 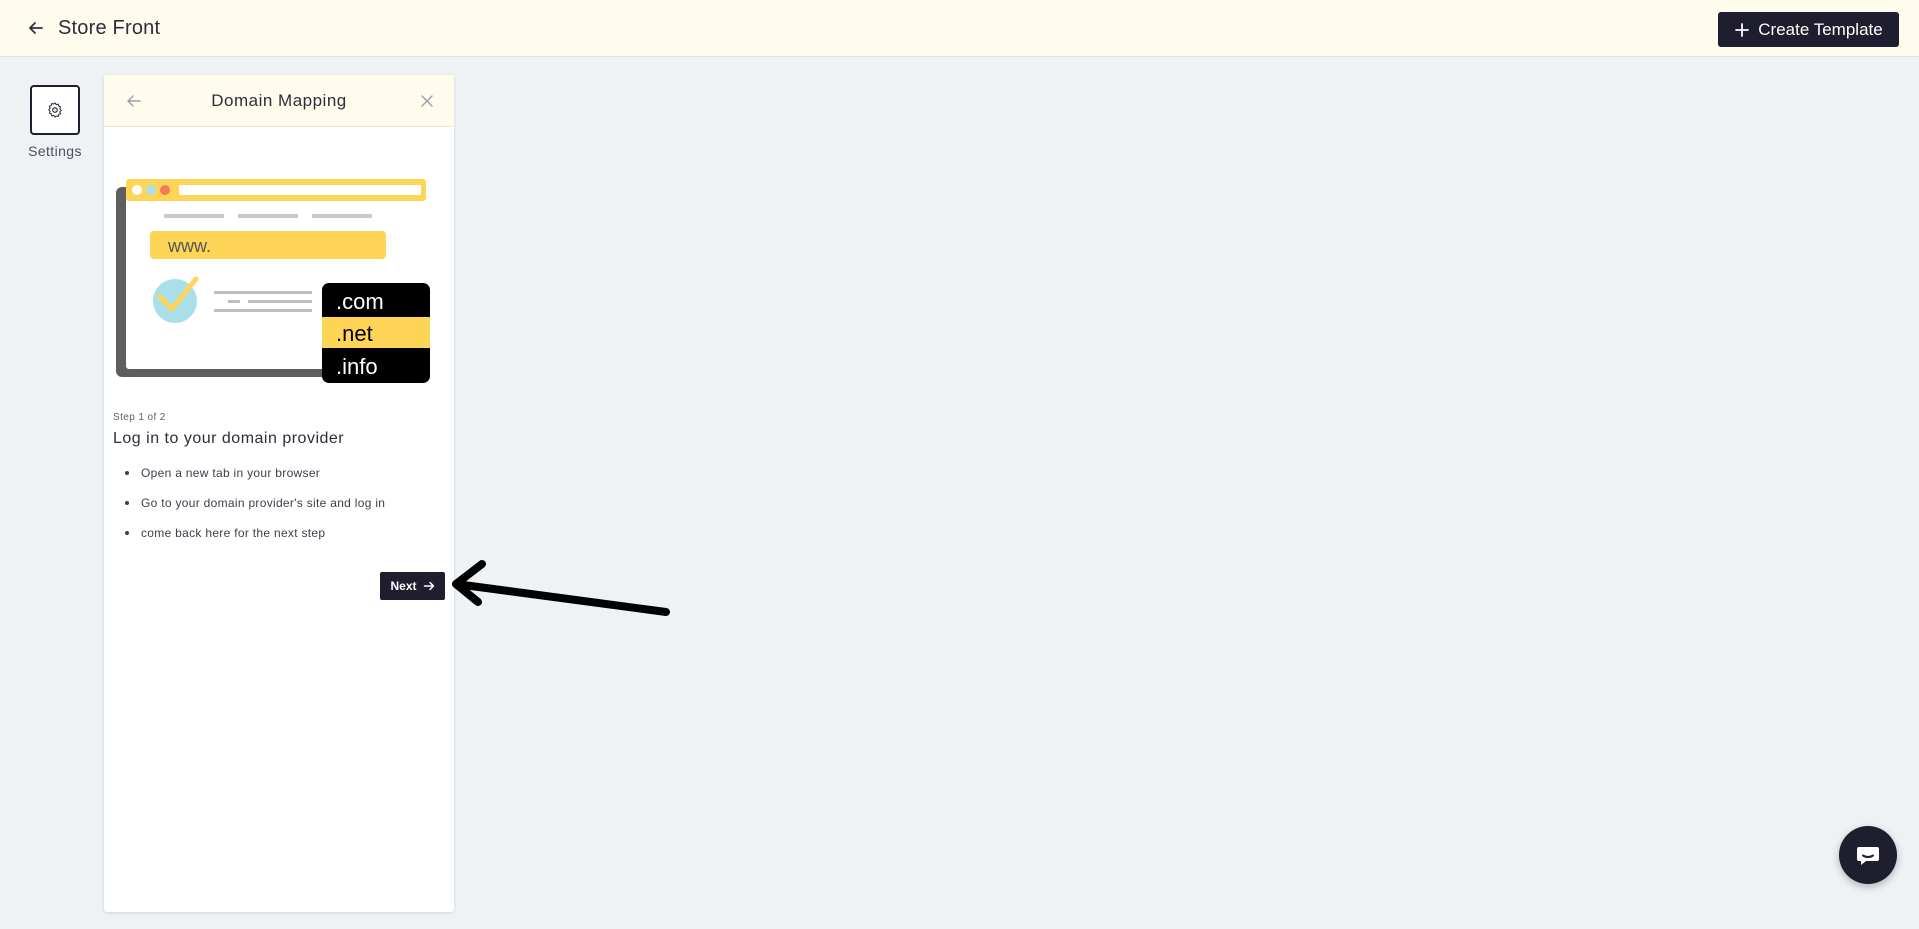 I want to click on browser-dot-red, so click(x=165, y=190).